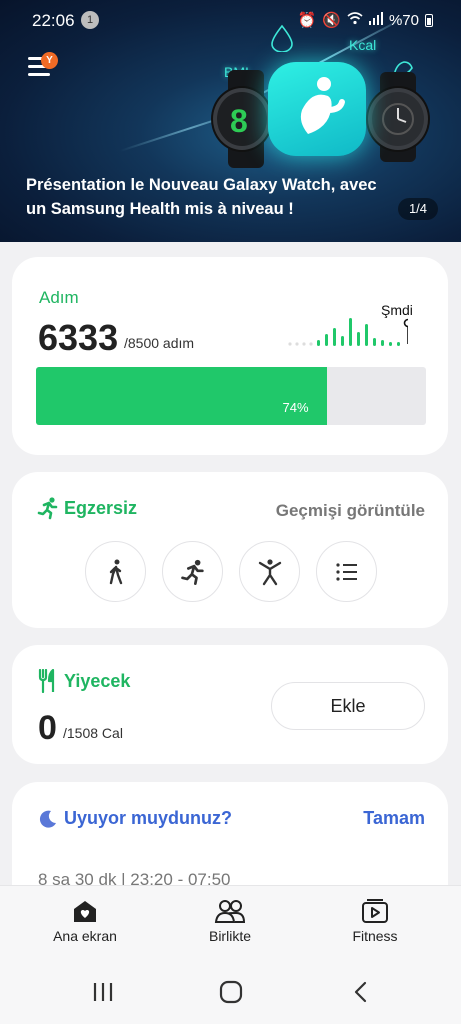  What do you see at coordinates (59, 297) in the screenshot?
I see `steps-title: Adım` at bounding box center [59, 297].